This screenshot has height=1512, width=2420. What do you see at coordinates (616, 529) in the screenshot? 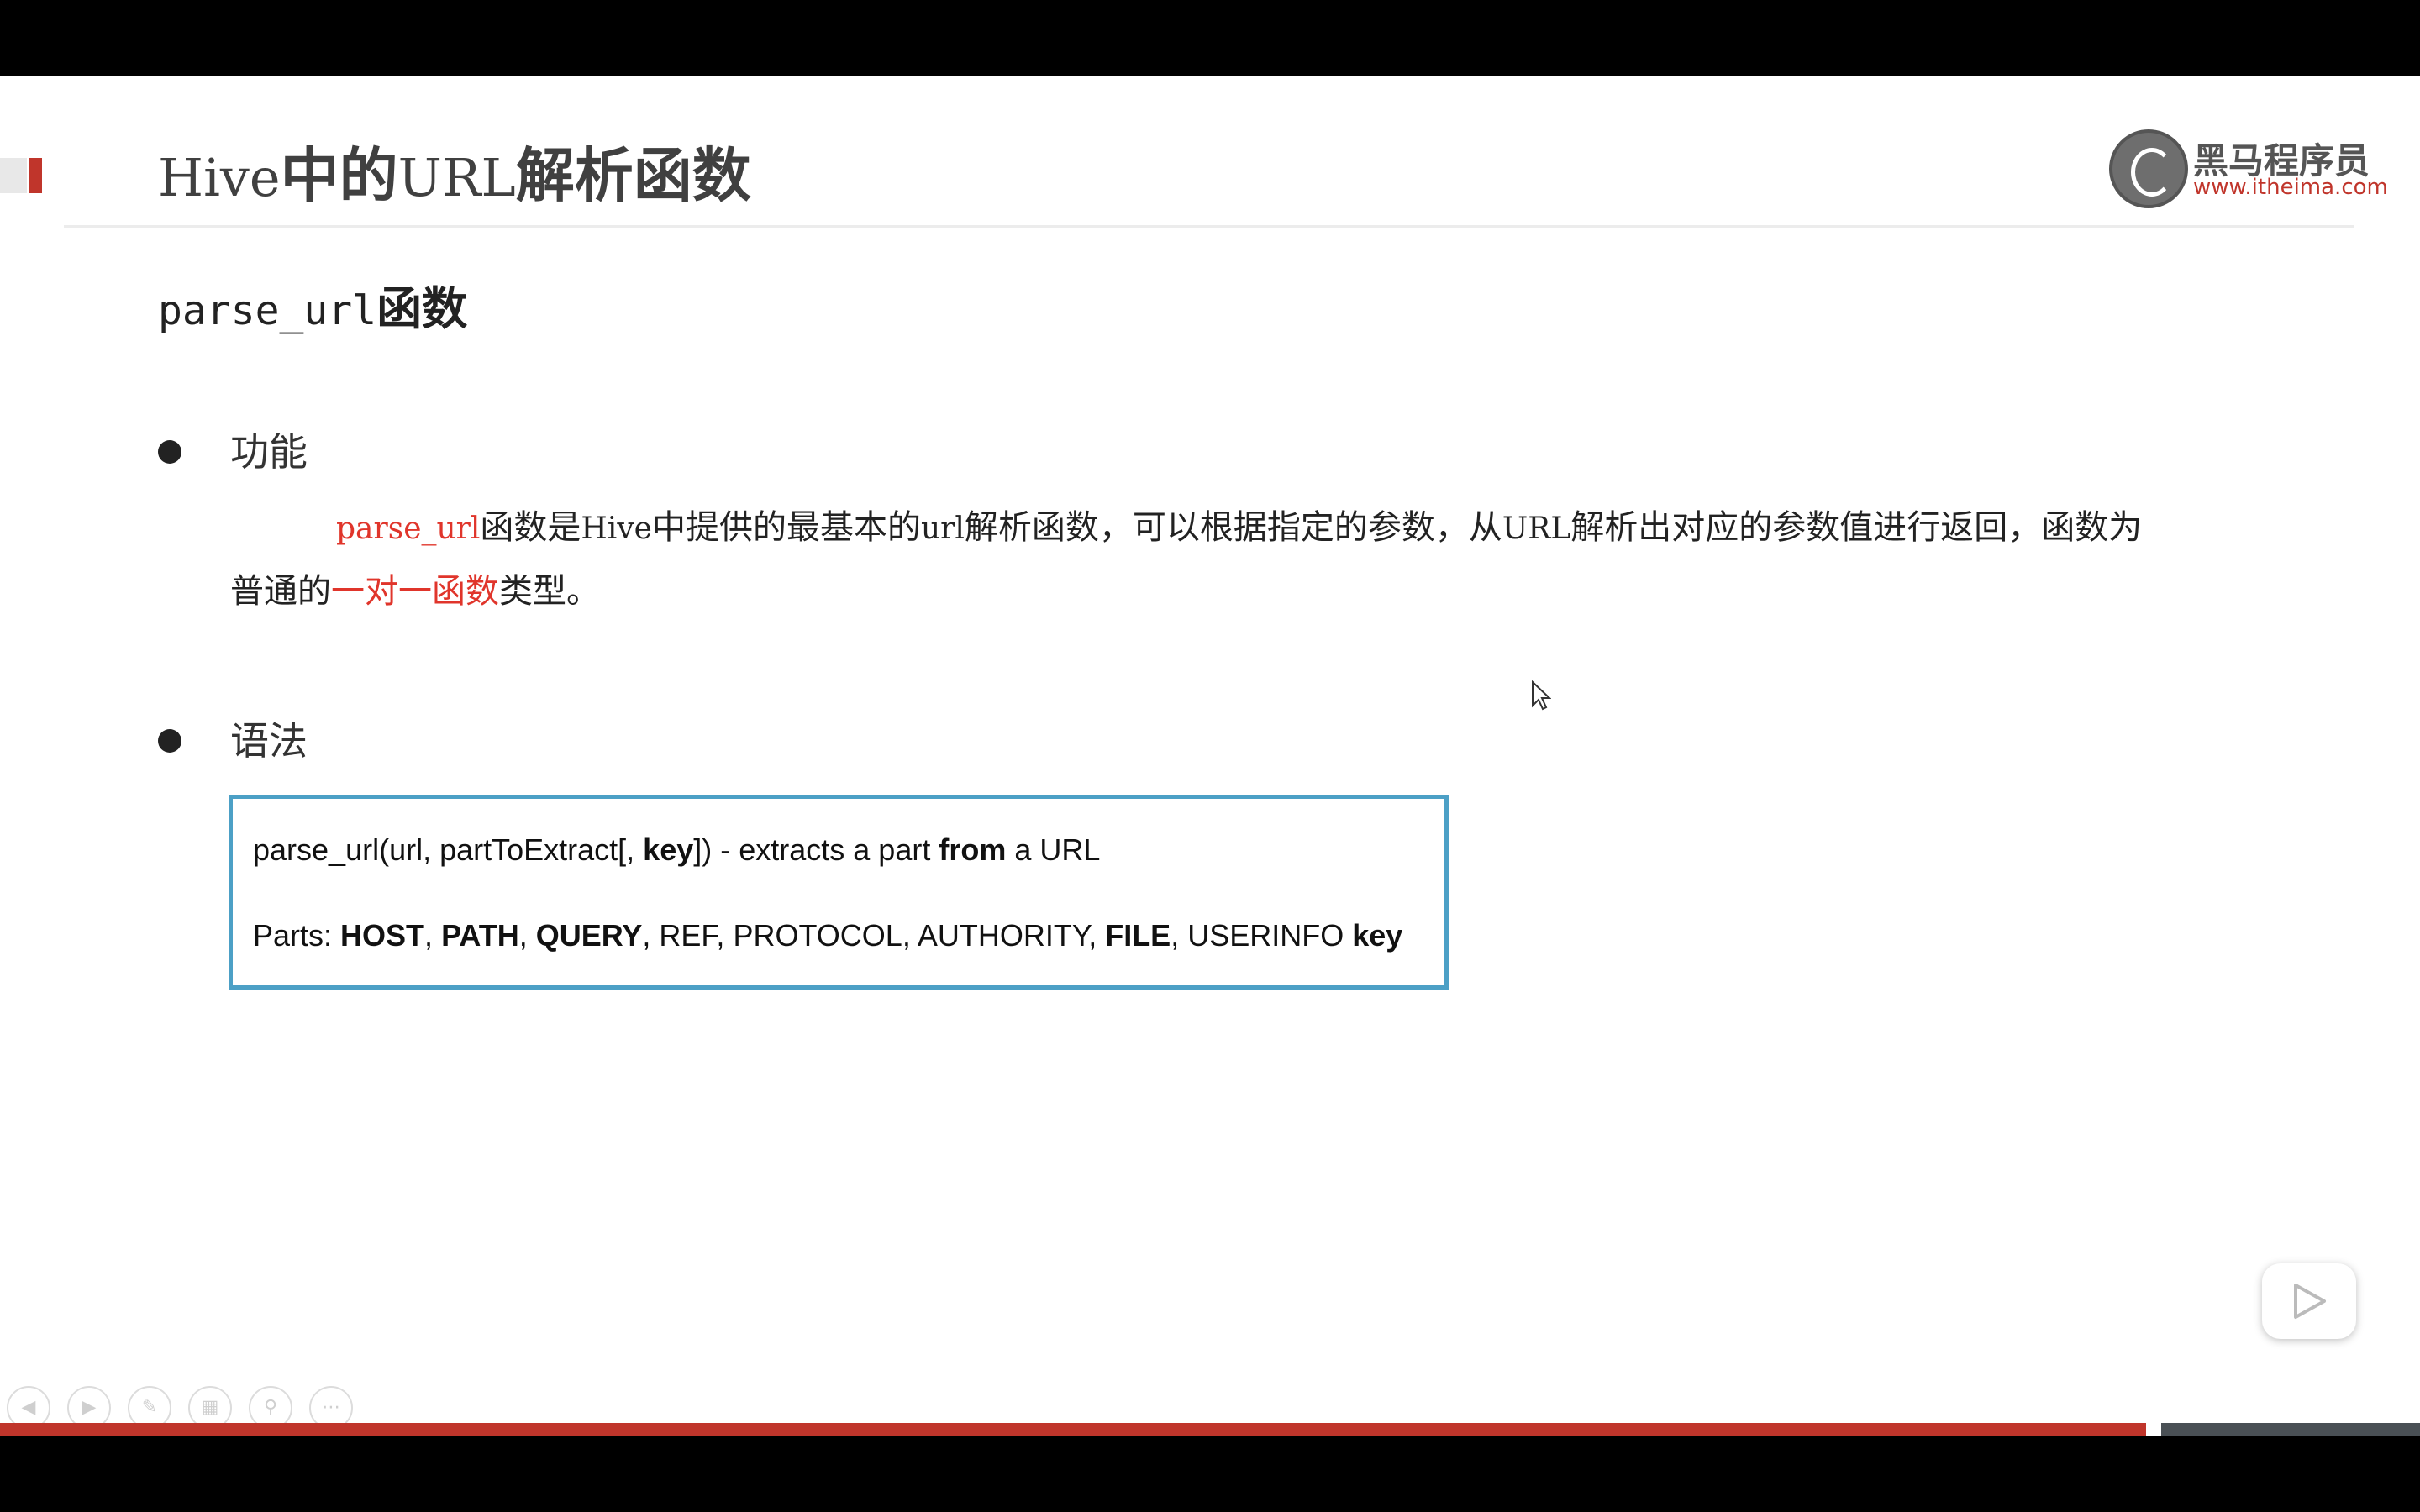
I see `desc-hive: Hive` at bounding box center [616, 529].